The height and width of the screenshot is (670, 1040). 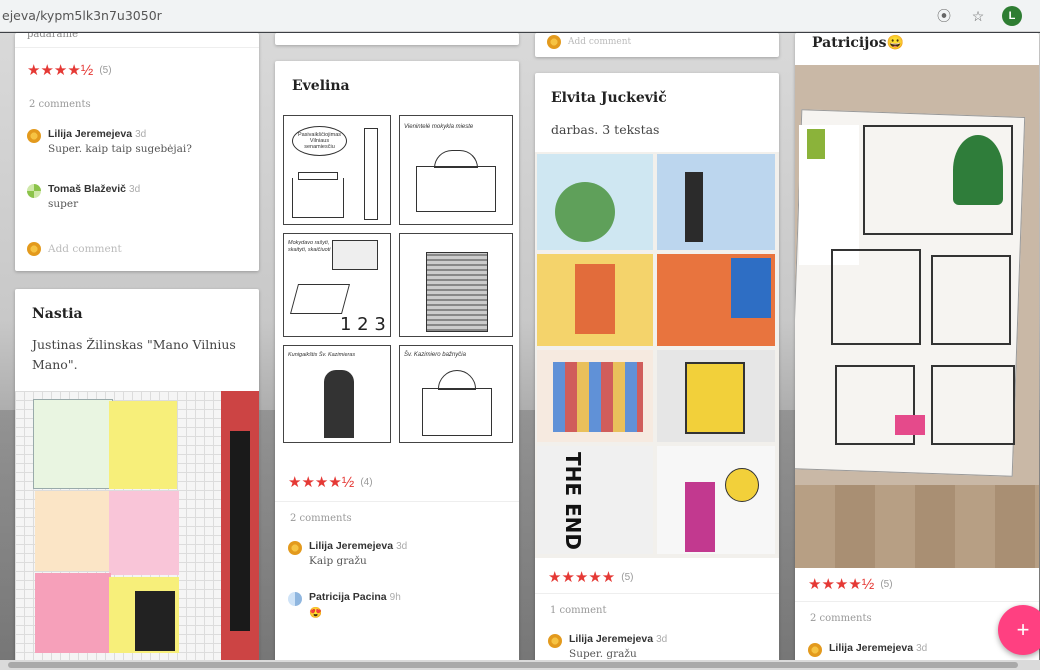 What do you see at coordinates (63, 204) in the screenshot?
I see `comment-text: super` at bounding box center [63, 204].